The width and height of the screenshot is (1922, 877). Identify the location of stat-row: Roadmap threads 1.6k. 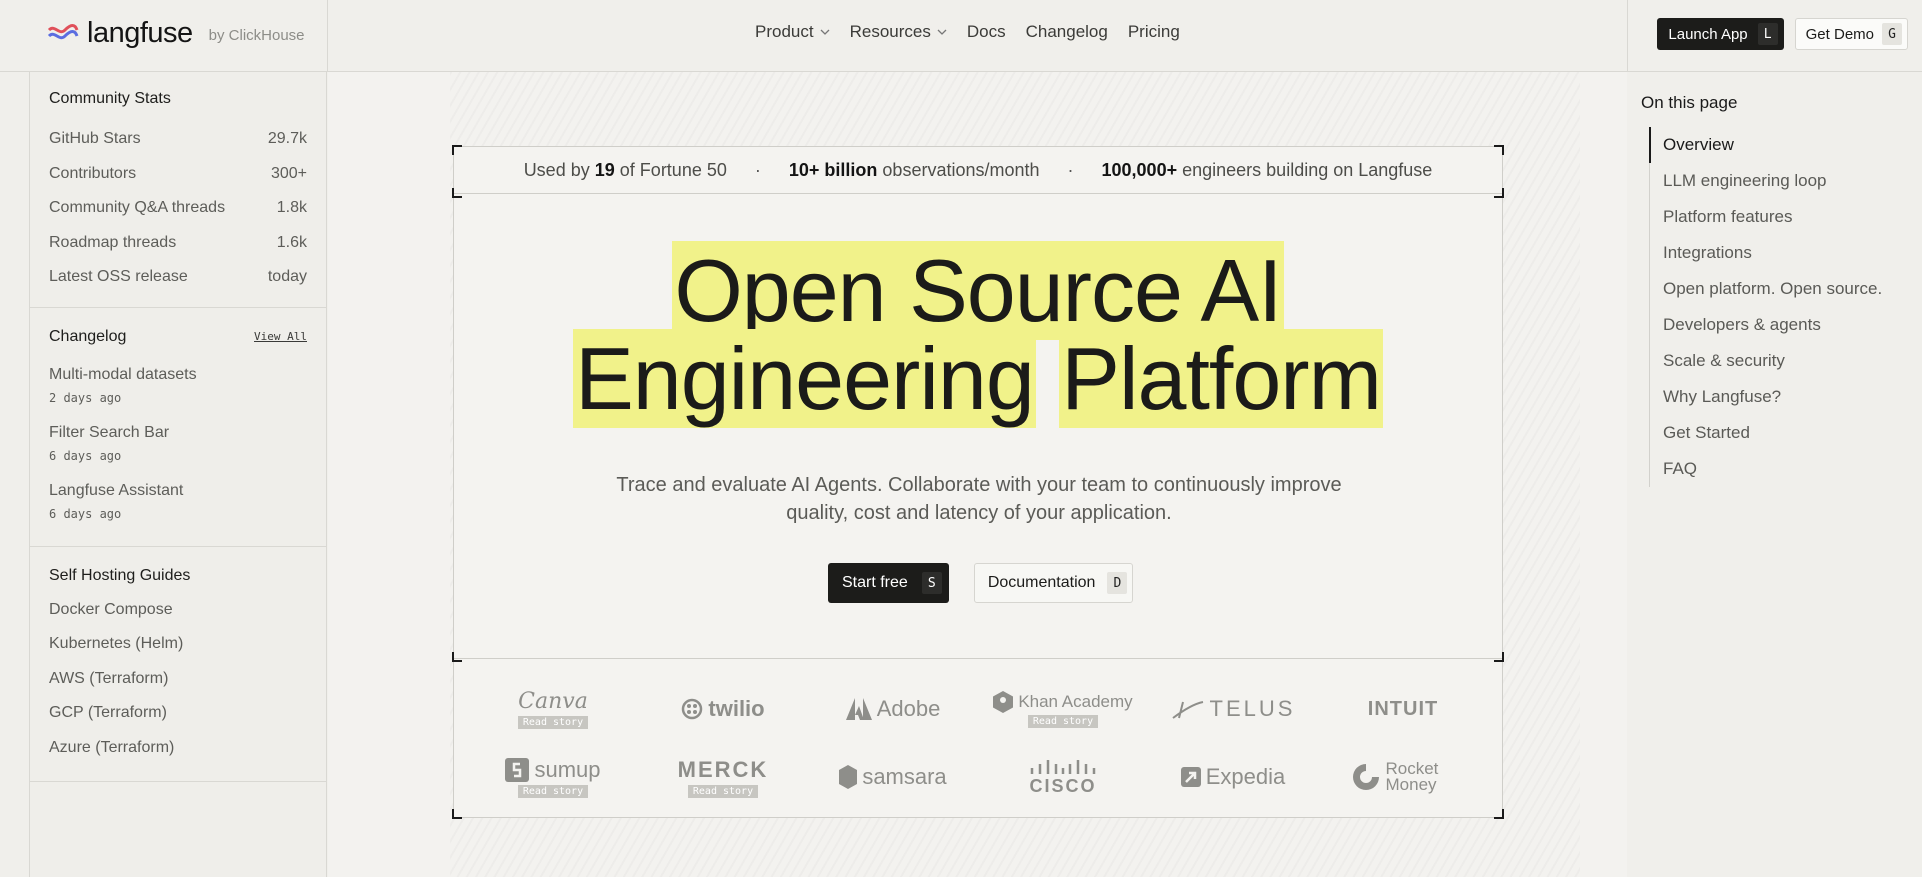
(178, 243).